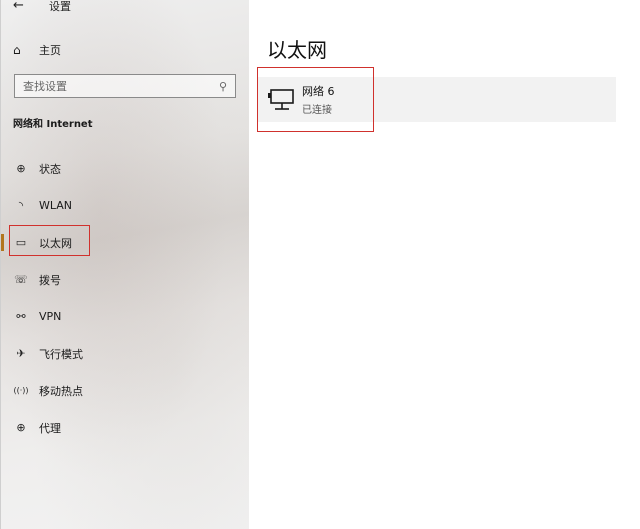  Describe the element at coordinates (125, 316) in the screenshot. I see `sidebar-item-vpn: ⚯ VPN` at that location.